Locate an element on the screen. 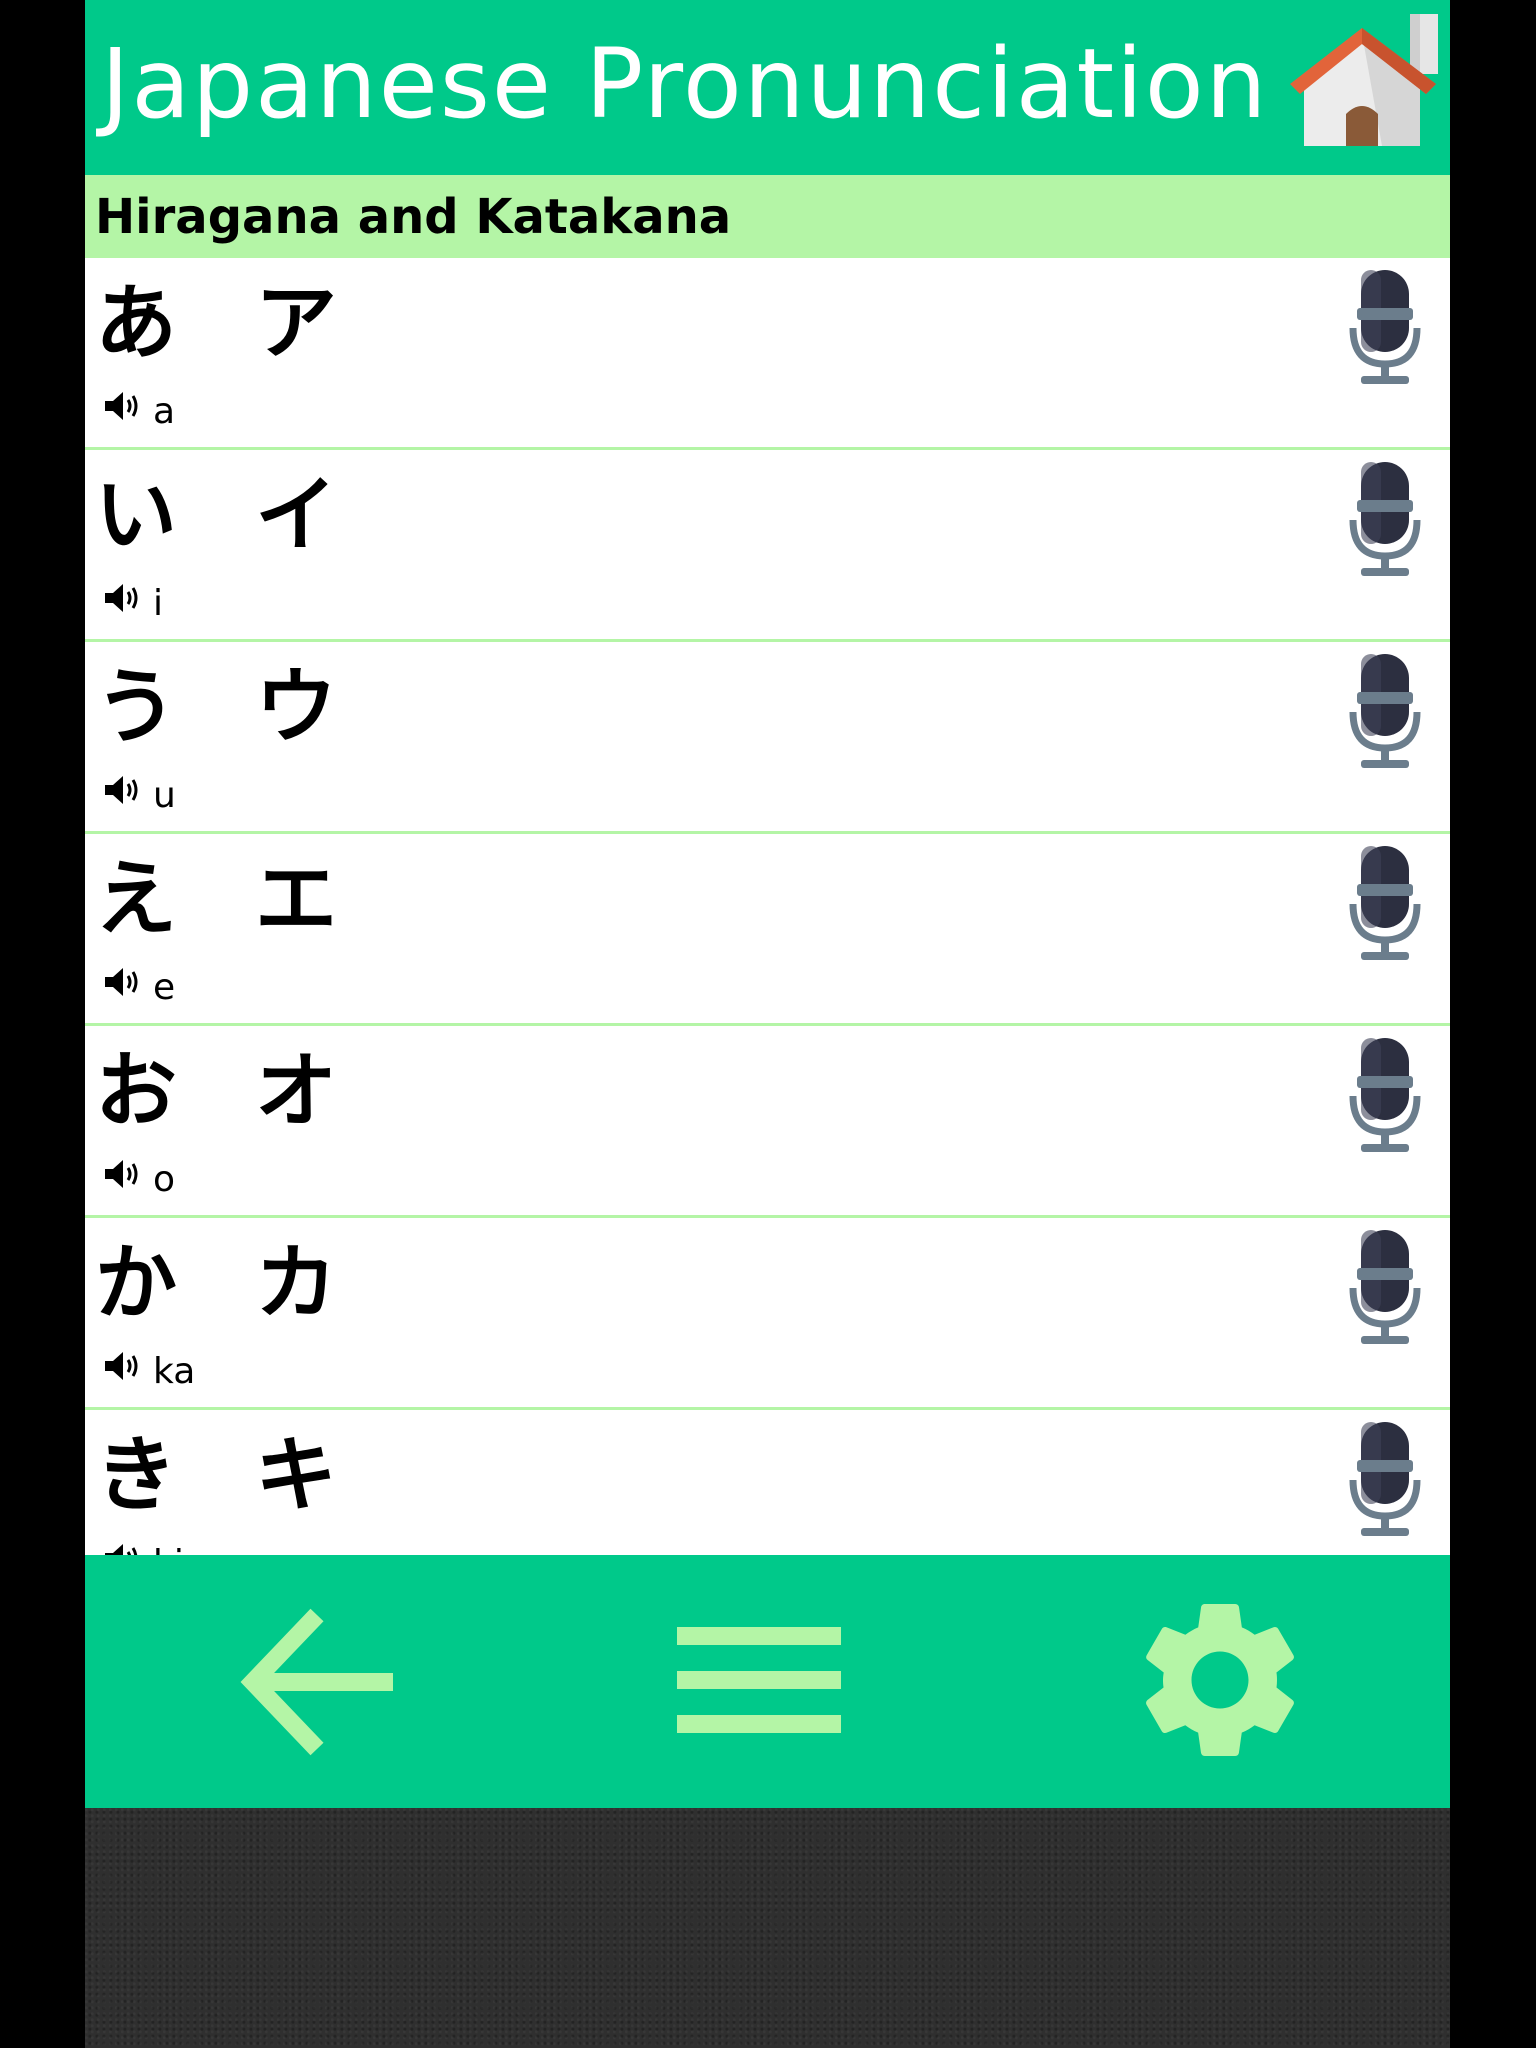 The height and width of the screenshot is (2048, 1536). kana-row: き キ ki is located at coordinates (767, 1482).